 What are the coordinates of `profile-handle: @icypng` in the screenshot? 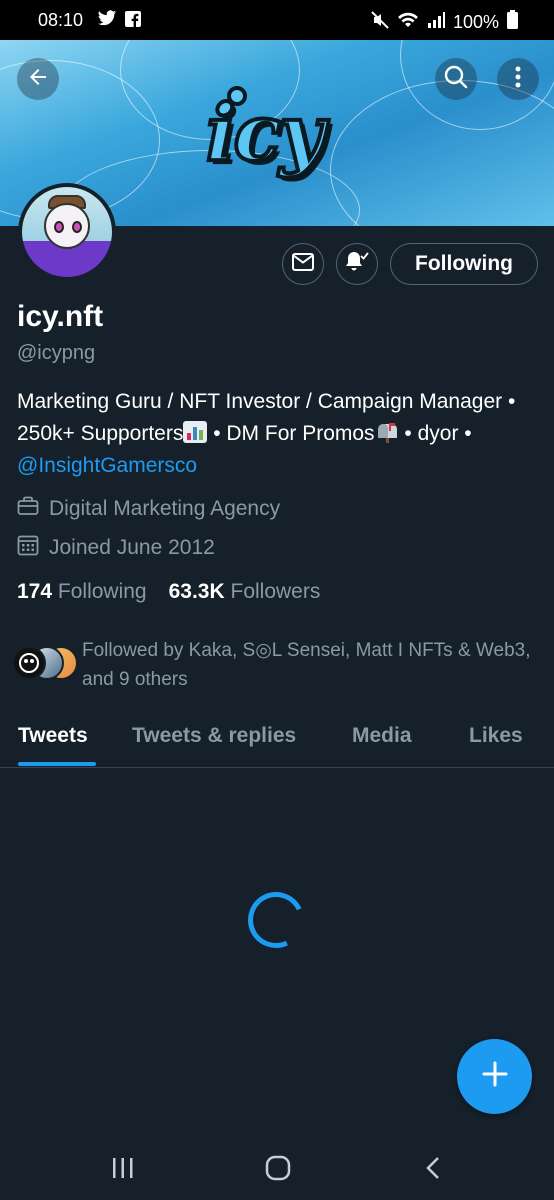 It's located at (56, 353).